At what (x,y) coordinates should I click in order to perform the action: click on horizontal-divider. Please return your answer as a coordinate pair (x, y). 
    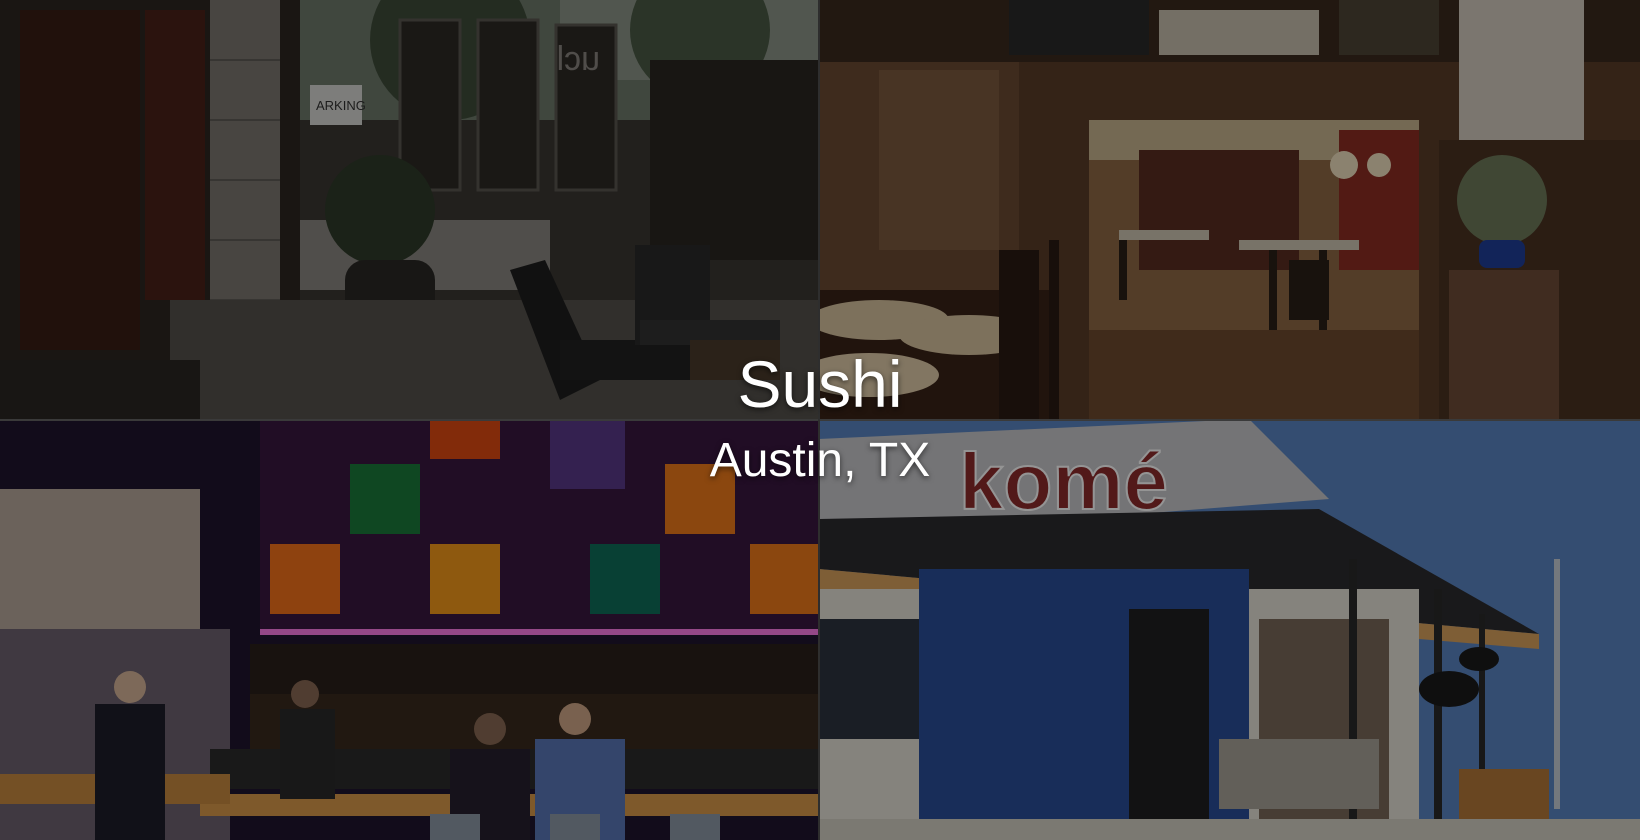
    Looking at the image, I should click on (820, 420).